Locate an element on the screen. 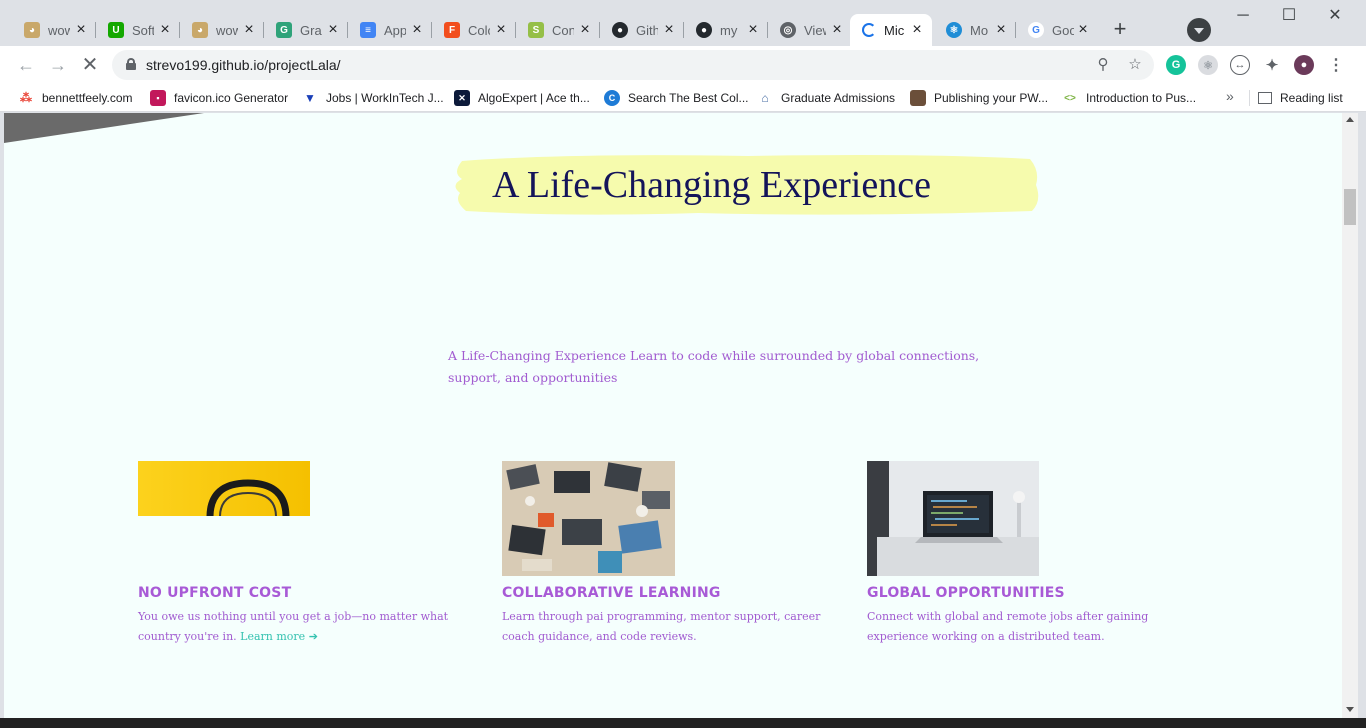 The image size is (1366, 728). bookmark-favicon-generator: ▪ favicon.ico Generator is located at coordinates (219, 98).